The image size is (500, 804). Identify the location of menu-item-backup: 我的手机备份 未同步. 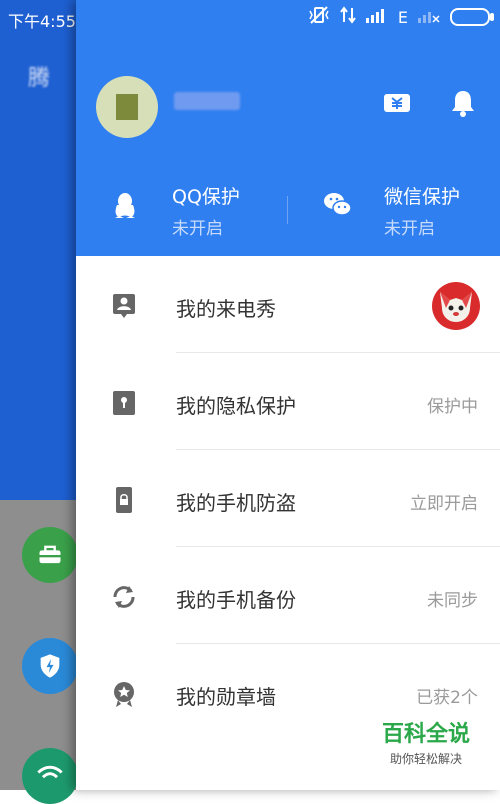
(288, 595).